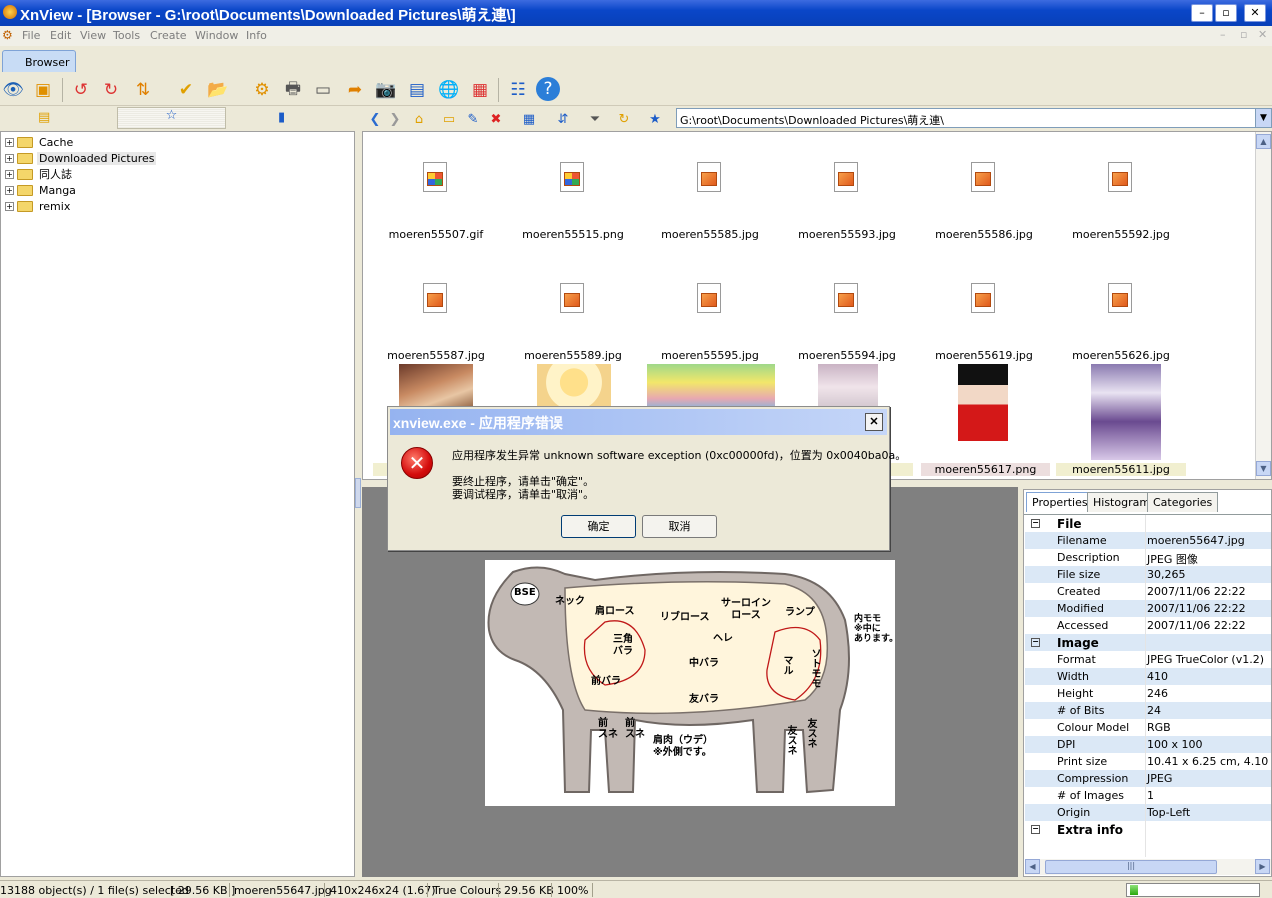  I want to click on favorites-tab-icon: ☆, so click(171, 118).